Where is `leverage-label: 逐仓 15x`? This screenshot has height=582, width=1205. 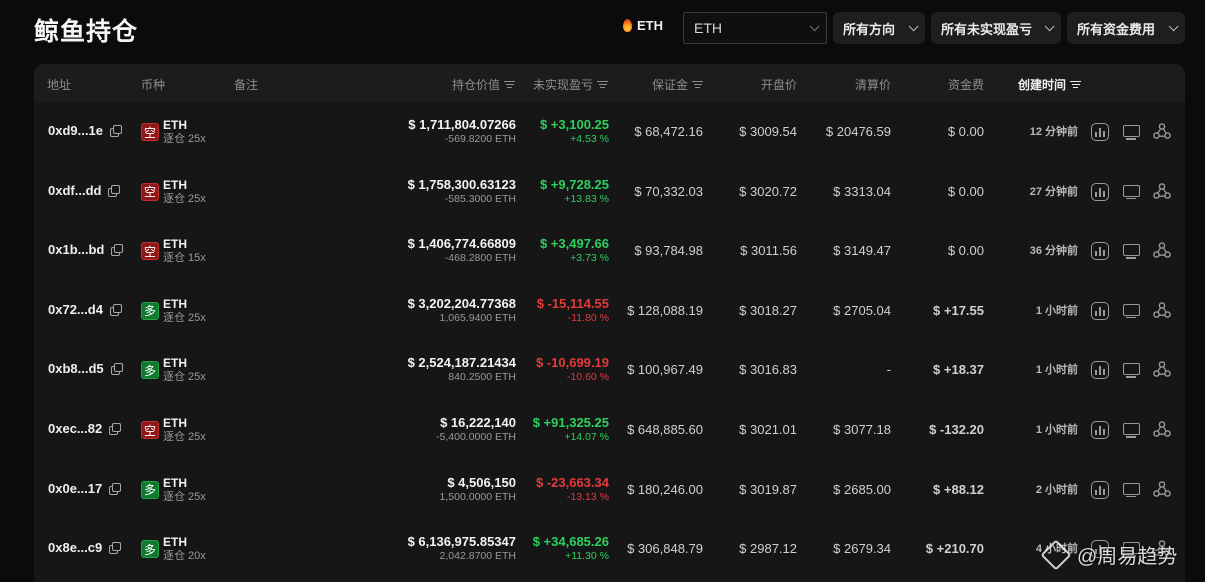 leverage-label: 逐仓 15x is located at coordinates (184, 258).